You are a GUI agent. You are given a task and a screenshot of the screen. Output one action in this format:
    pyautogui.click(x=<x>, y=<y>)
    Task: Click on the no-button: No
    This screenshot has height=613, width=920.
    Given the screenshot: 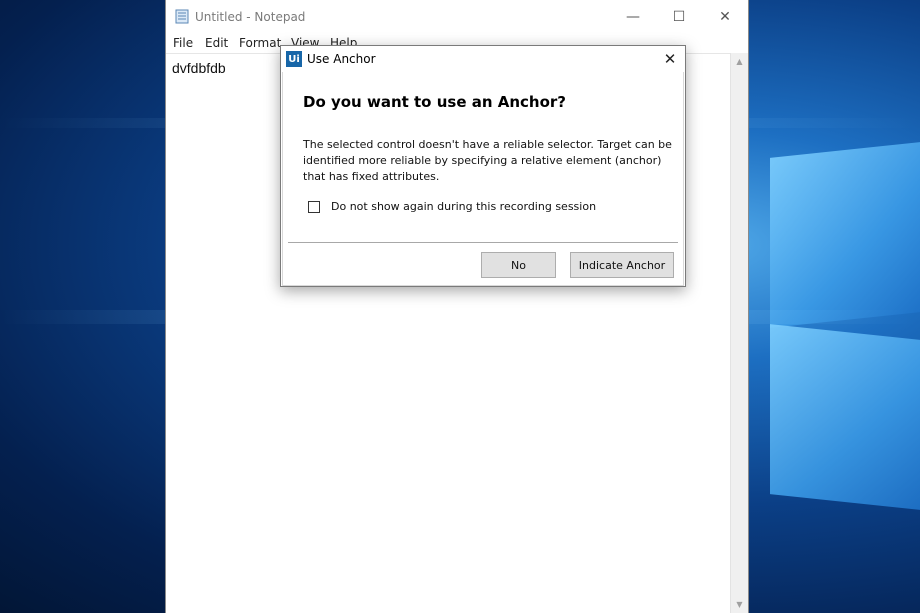 What is the action you would take?
    pyautogui.click(x=518, y=265)
    